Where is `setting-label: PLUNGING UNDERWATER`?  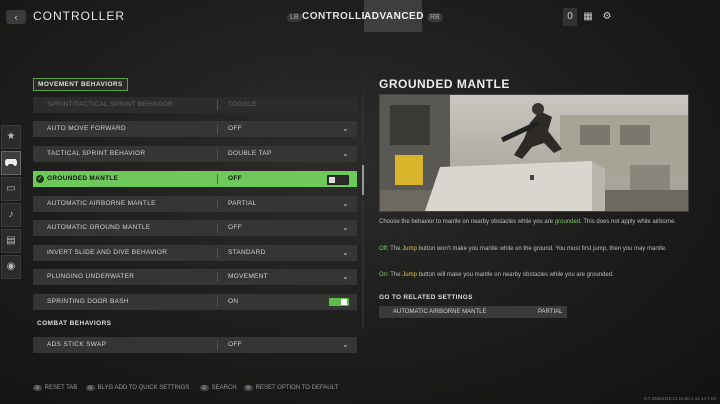
setting-label: PLUNGING UNDERWATER is located at coordinates (91, 276).